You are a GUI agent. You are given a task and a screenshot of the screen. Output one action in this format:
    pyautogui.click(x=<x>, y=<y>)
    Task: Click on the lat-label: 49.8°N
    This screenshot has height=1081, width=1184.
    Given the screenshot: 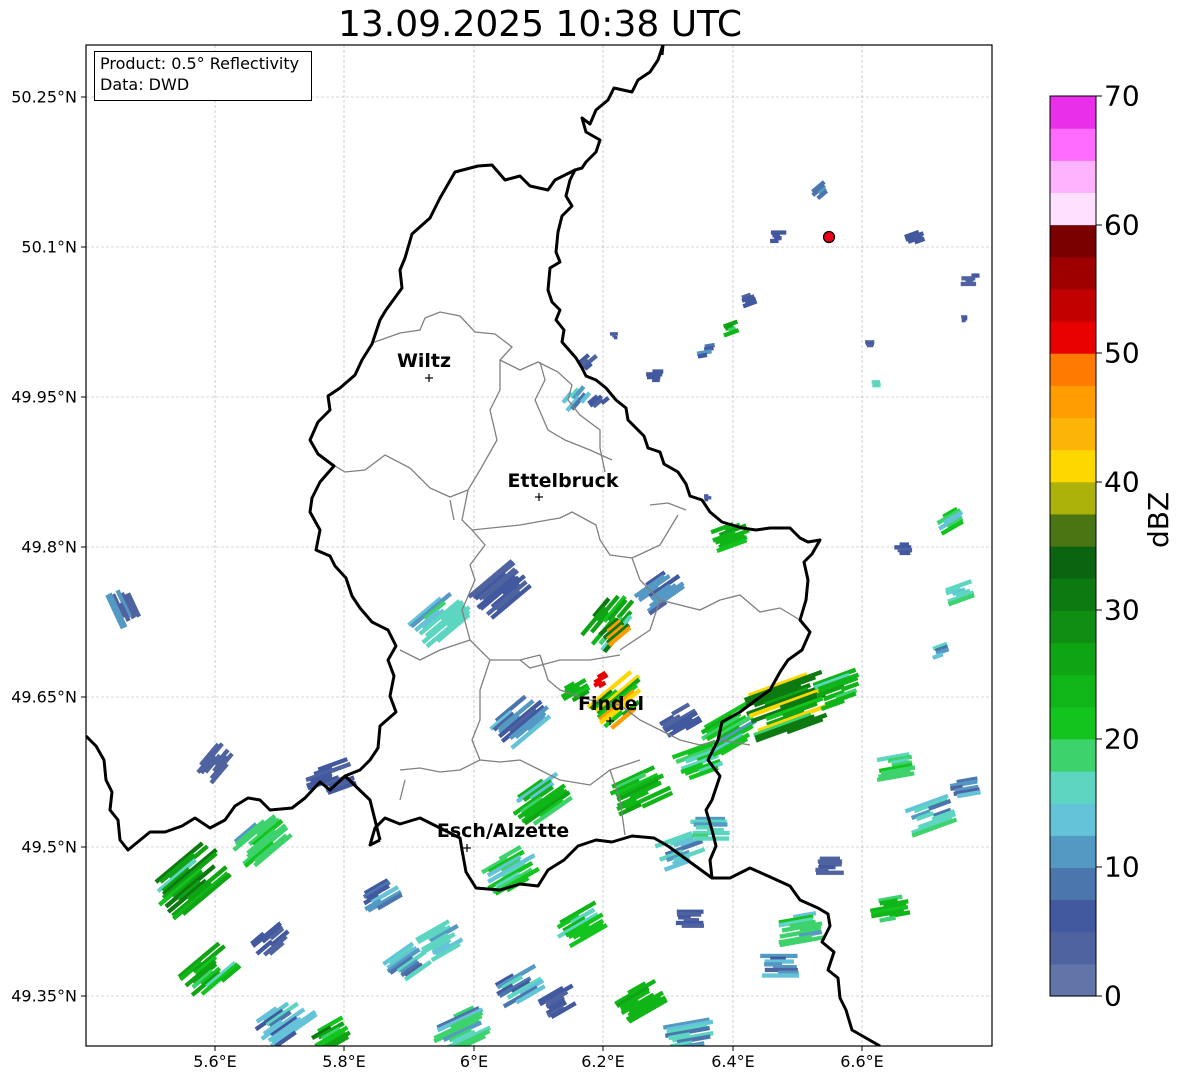 What is the action you would take?
    pyautogui.click(x=49, y=547)
    